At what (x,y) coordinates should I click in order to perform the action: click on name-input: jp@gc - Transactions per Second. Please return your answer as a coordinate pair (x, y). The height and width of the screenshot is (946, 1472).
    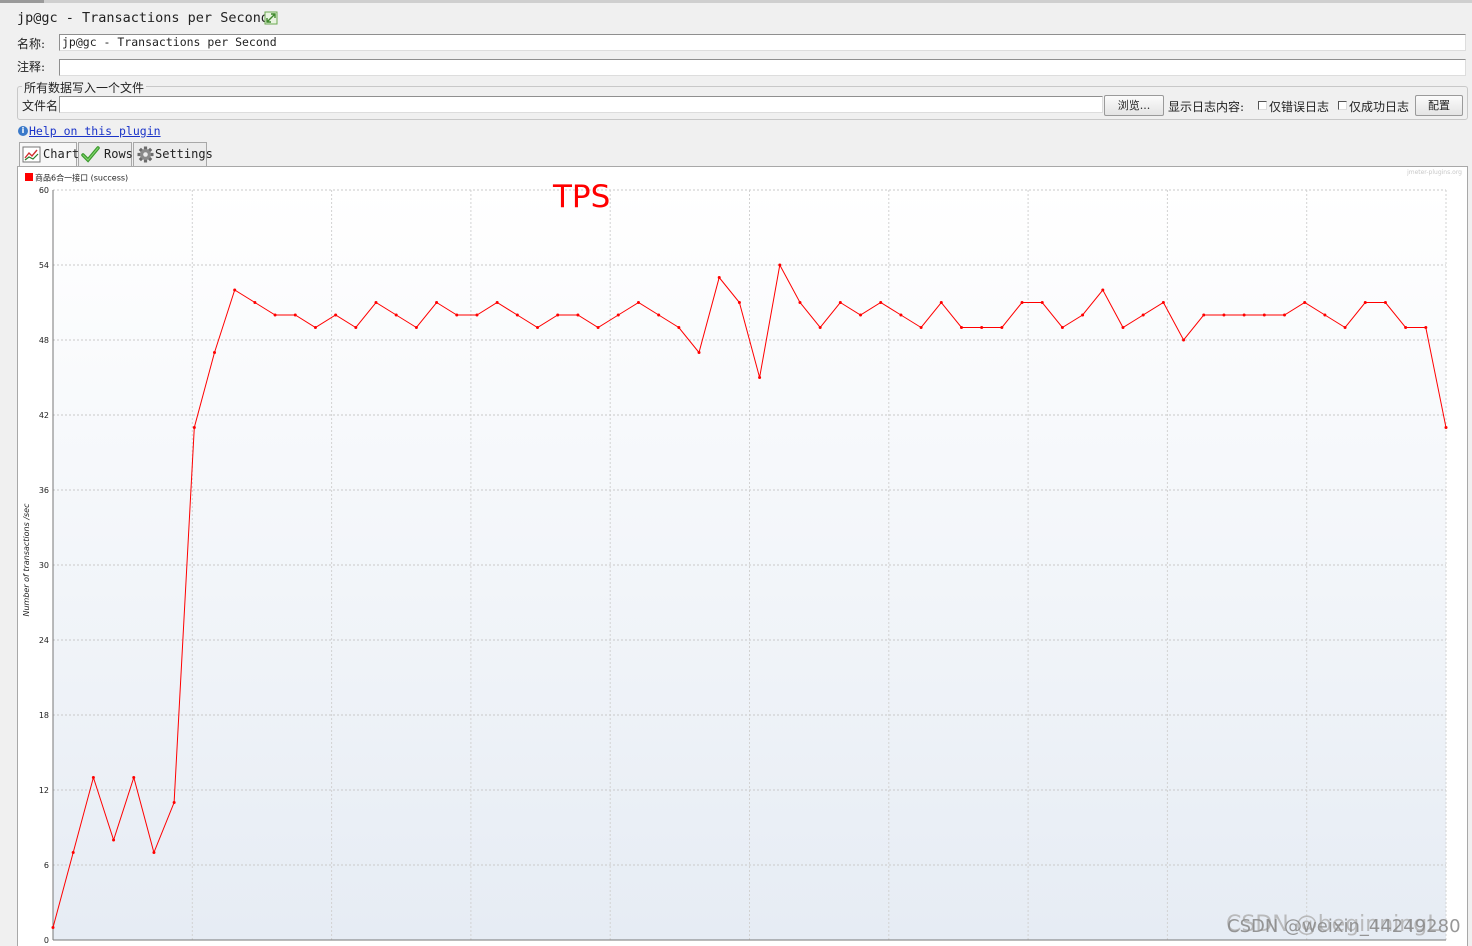
    Looking at the image, I should click on (762, 42).